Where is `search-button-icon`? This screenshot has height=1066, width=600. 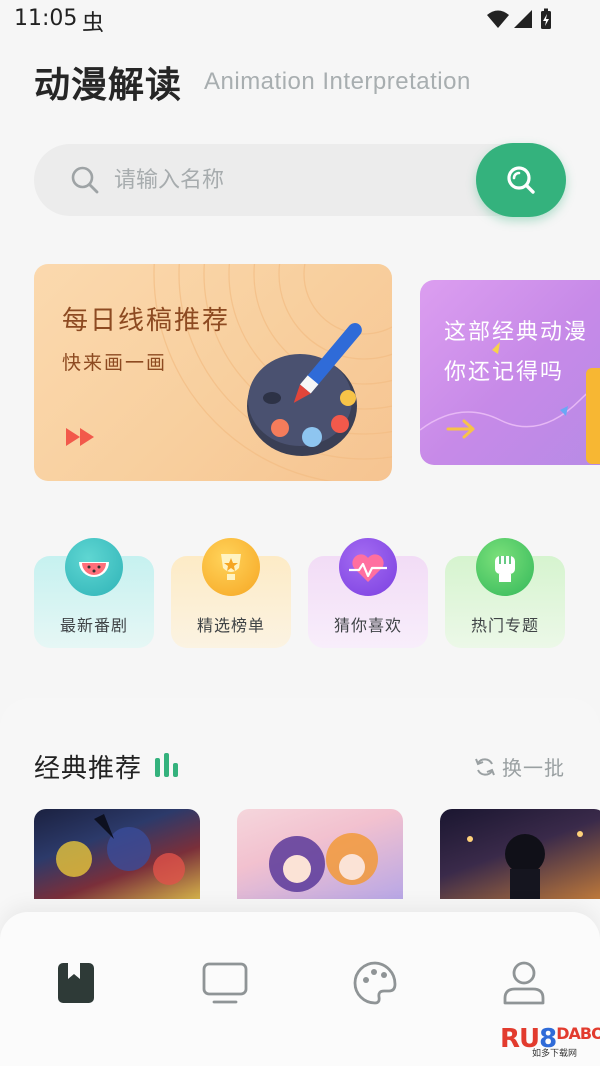
search-button-icon is located at coordinates (521, 180).